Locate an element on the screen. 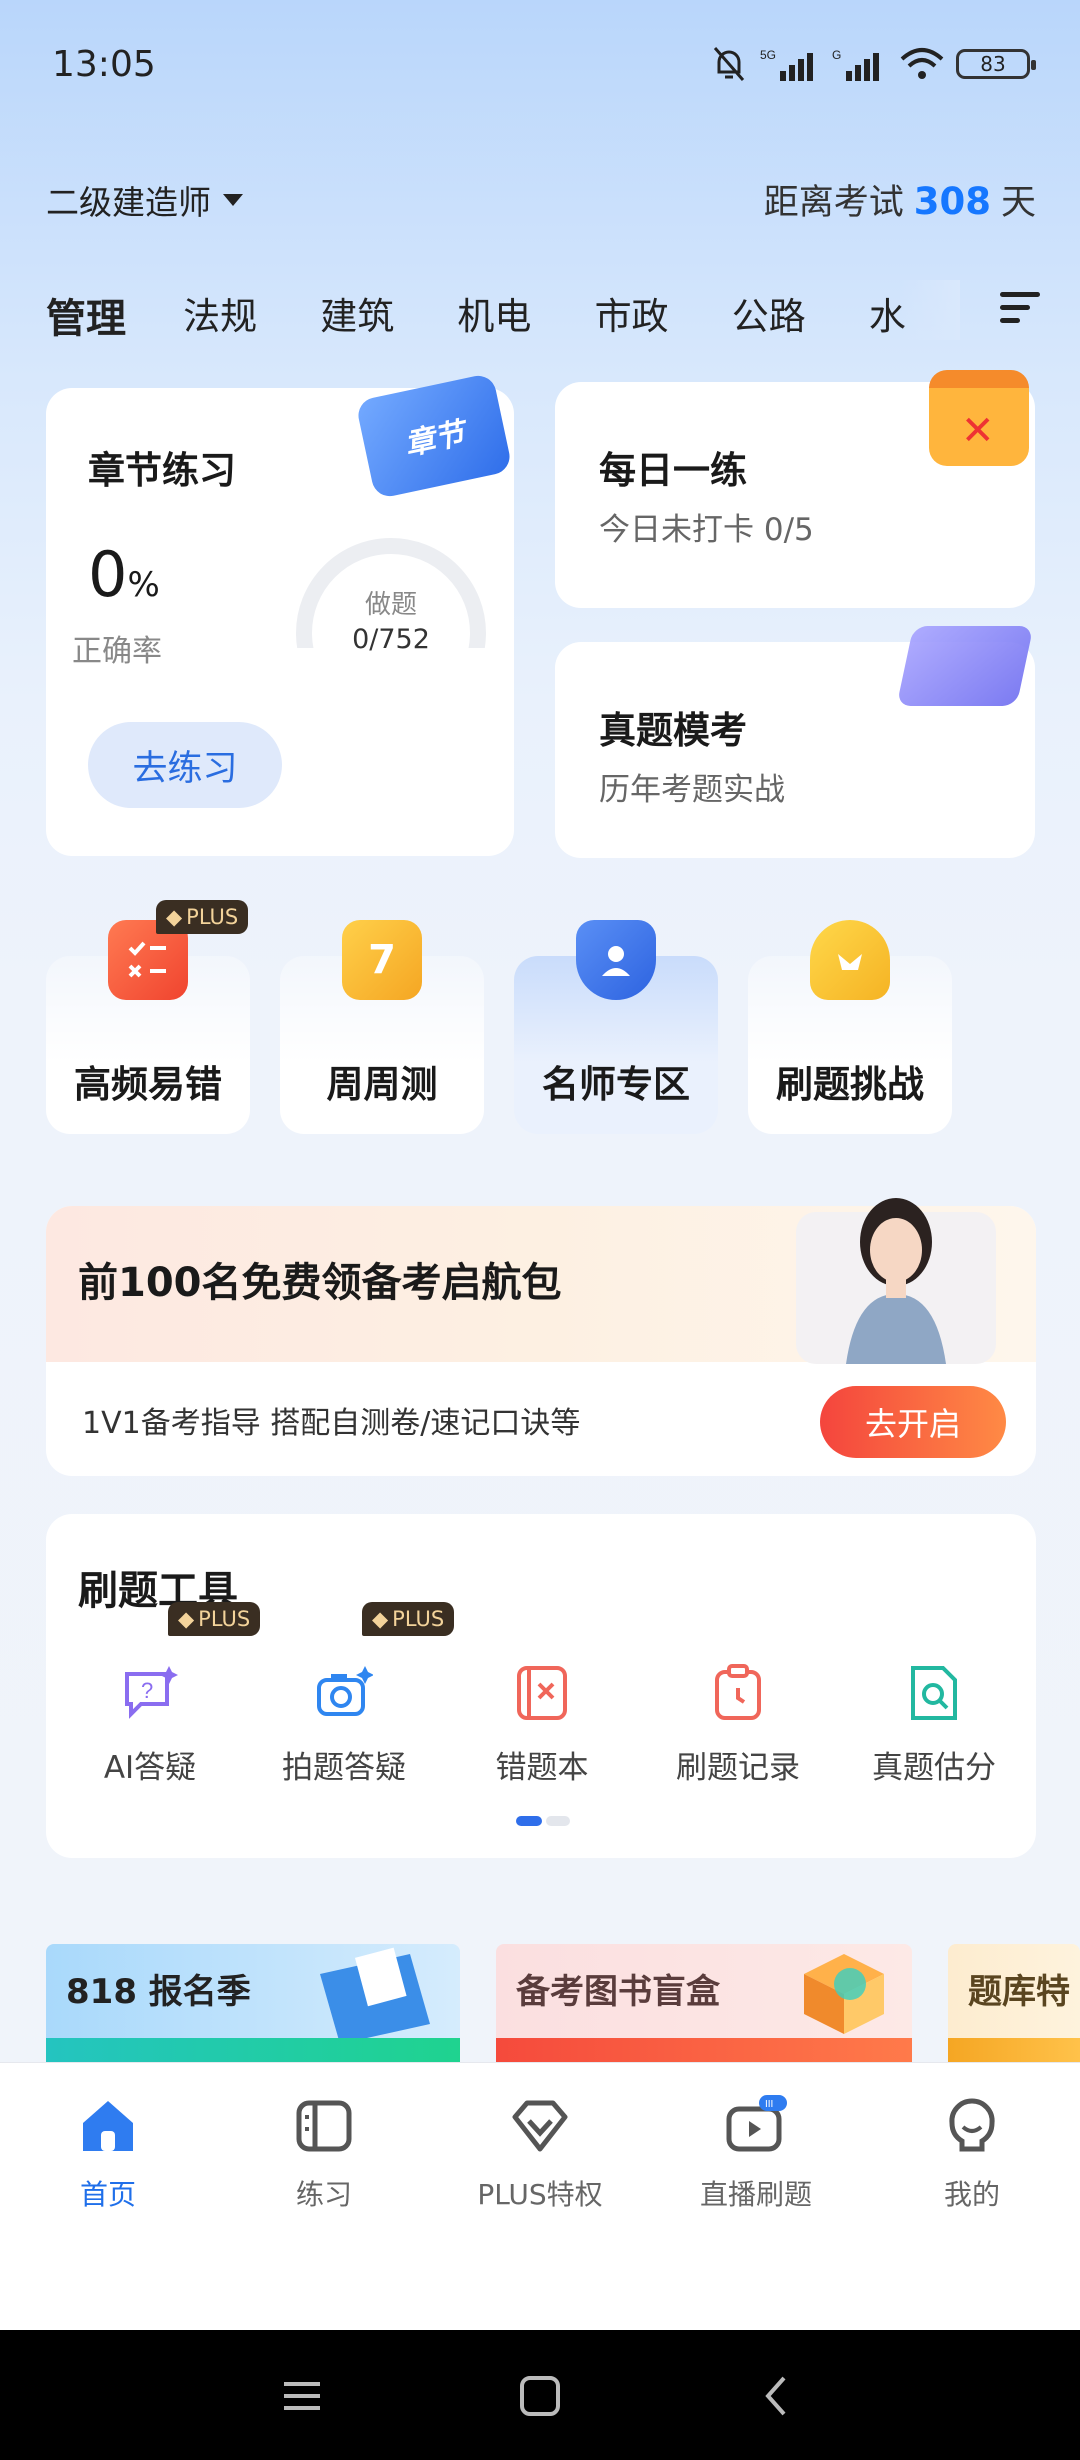 Image resolution: width=1080 pixels, height=2460 pixels. live-video-icon: III is located at coordinates (756, 2123).